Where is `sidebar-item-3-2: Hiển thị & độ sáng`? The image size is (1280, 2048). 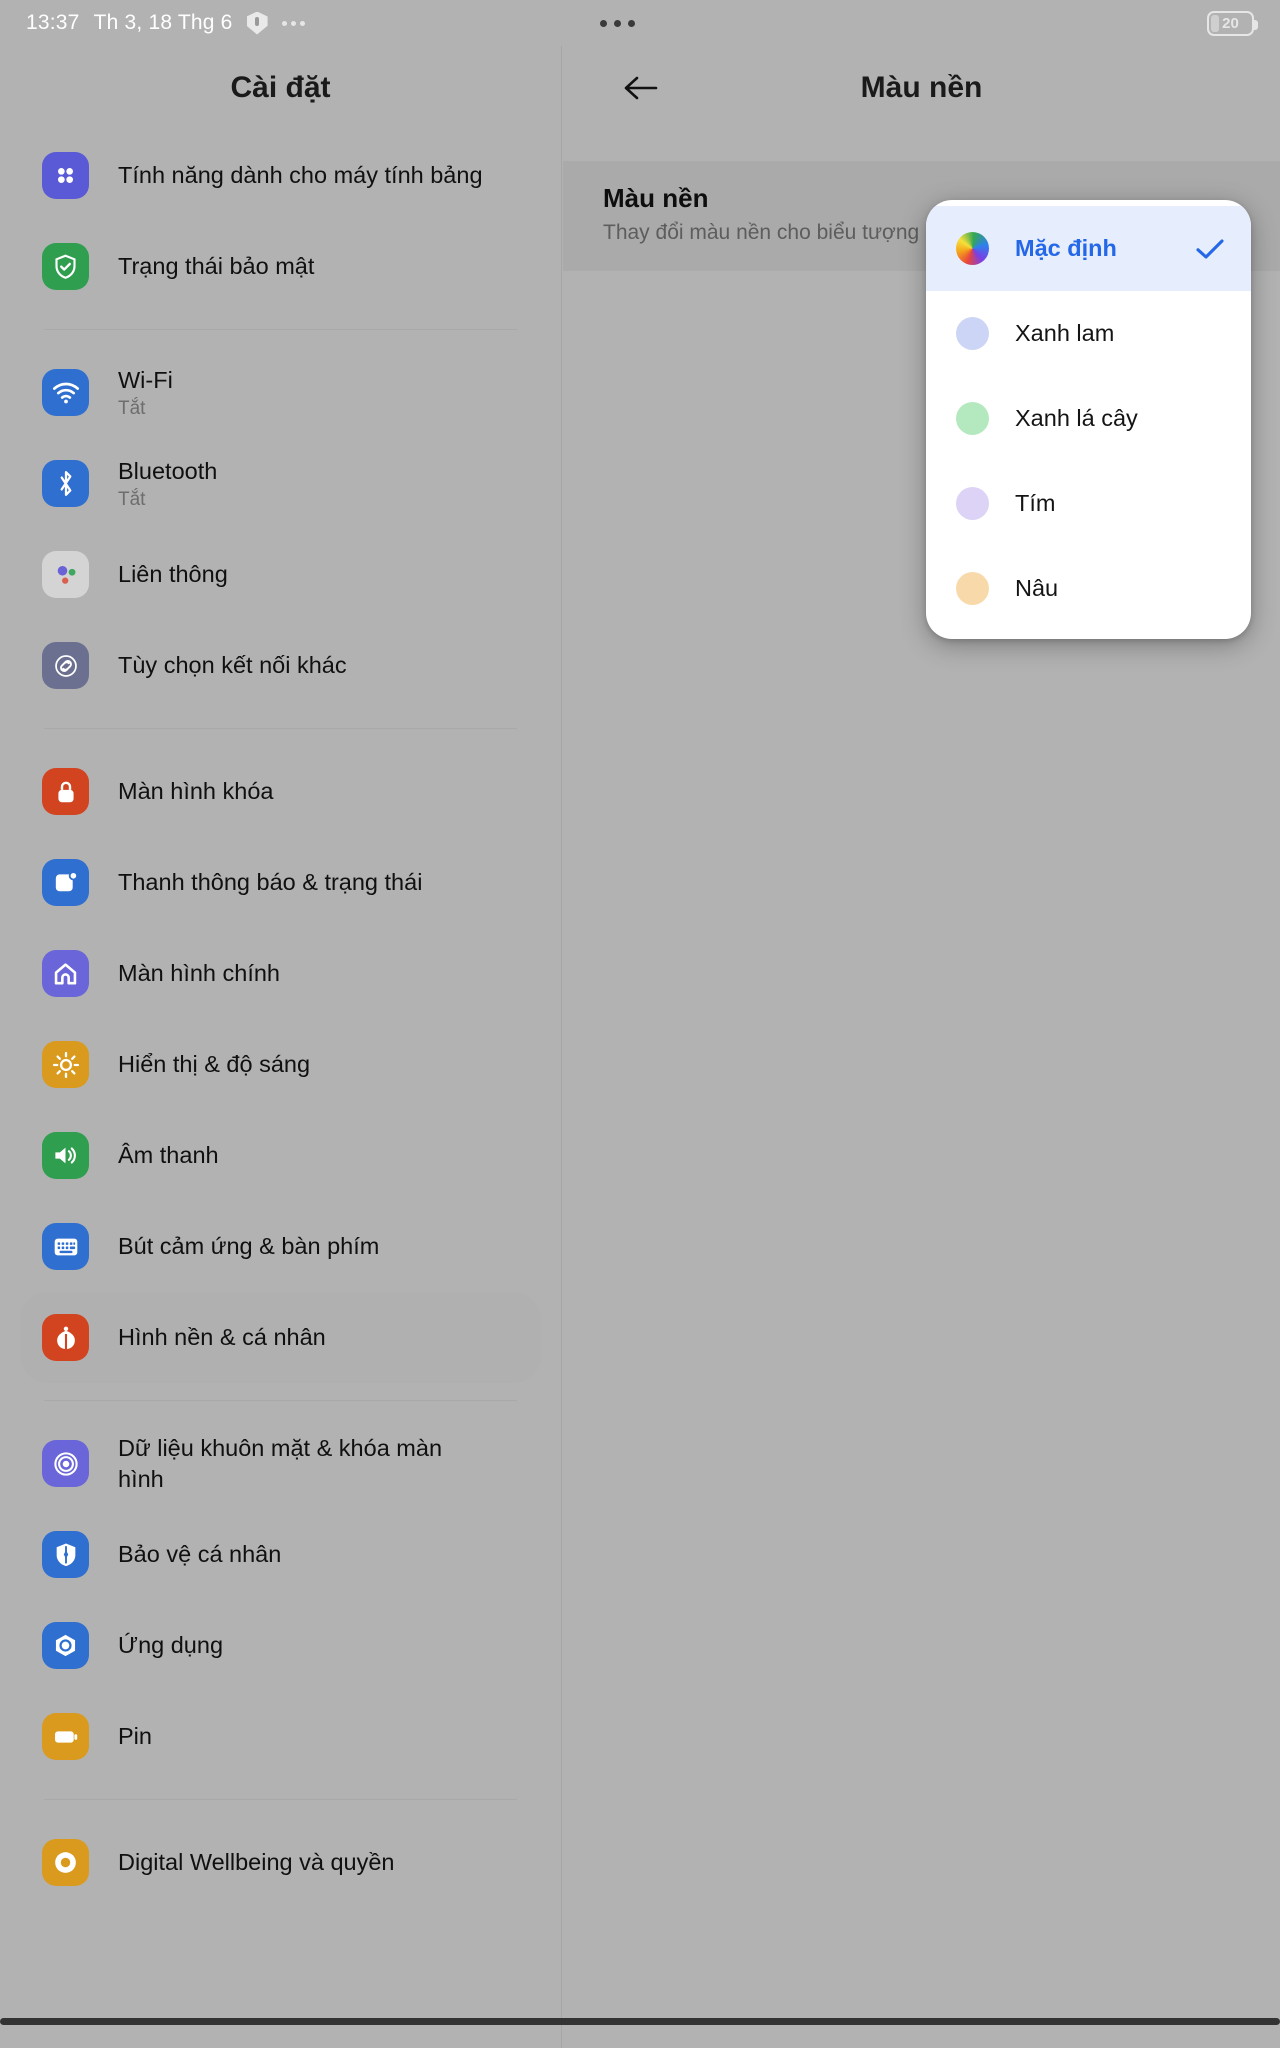
sidebar-item-3-2: Hiển thị & độ sáng is located at coordinates (280, 1064).